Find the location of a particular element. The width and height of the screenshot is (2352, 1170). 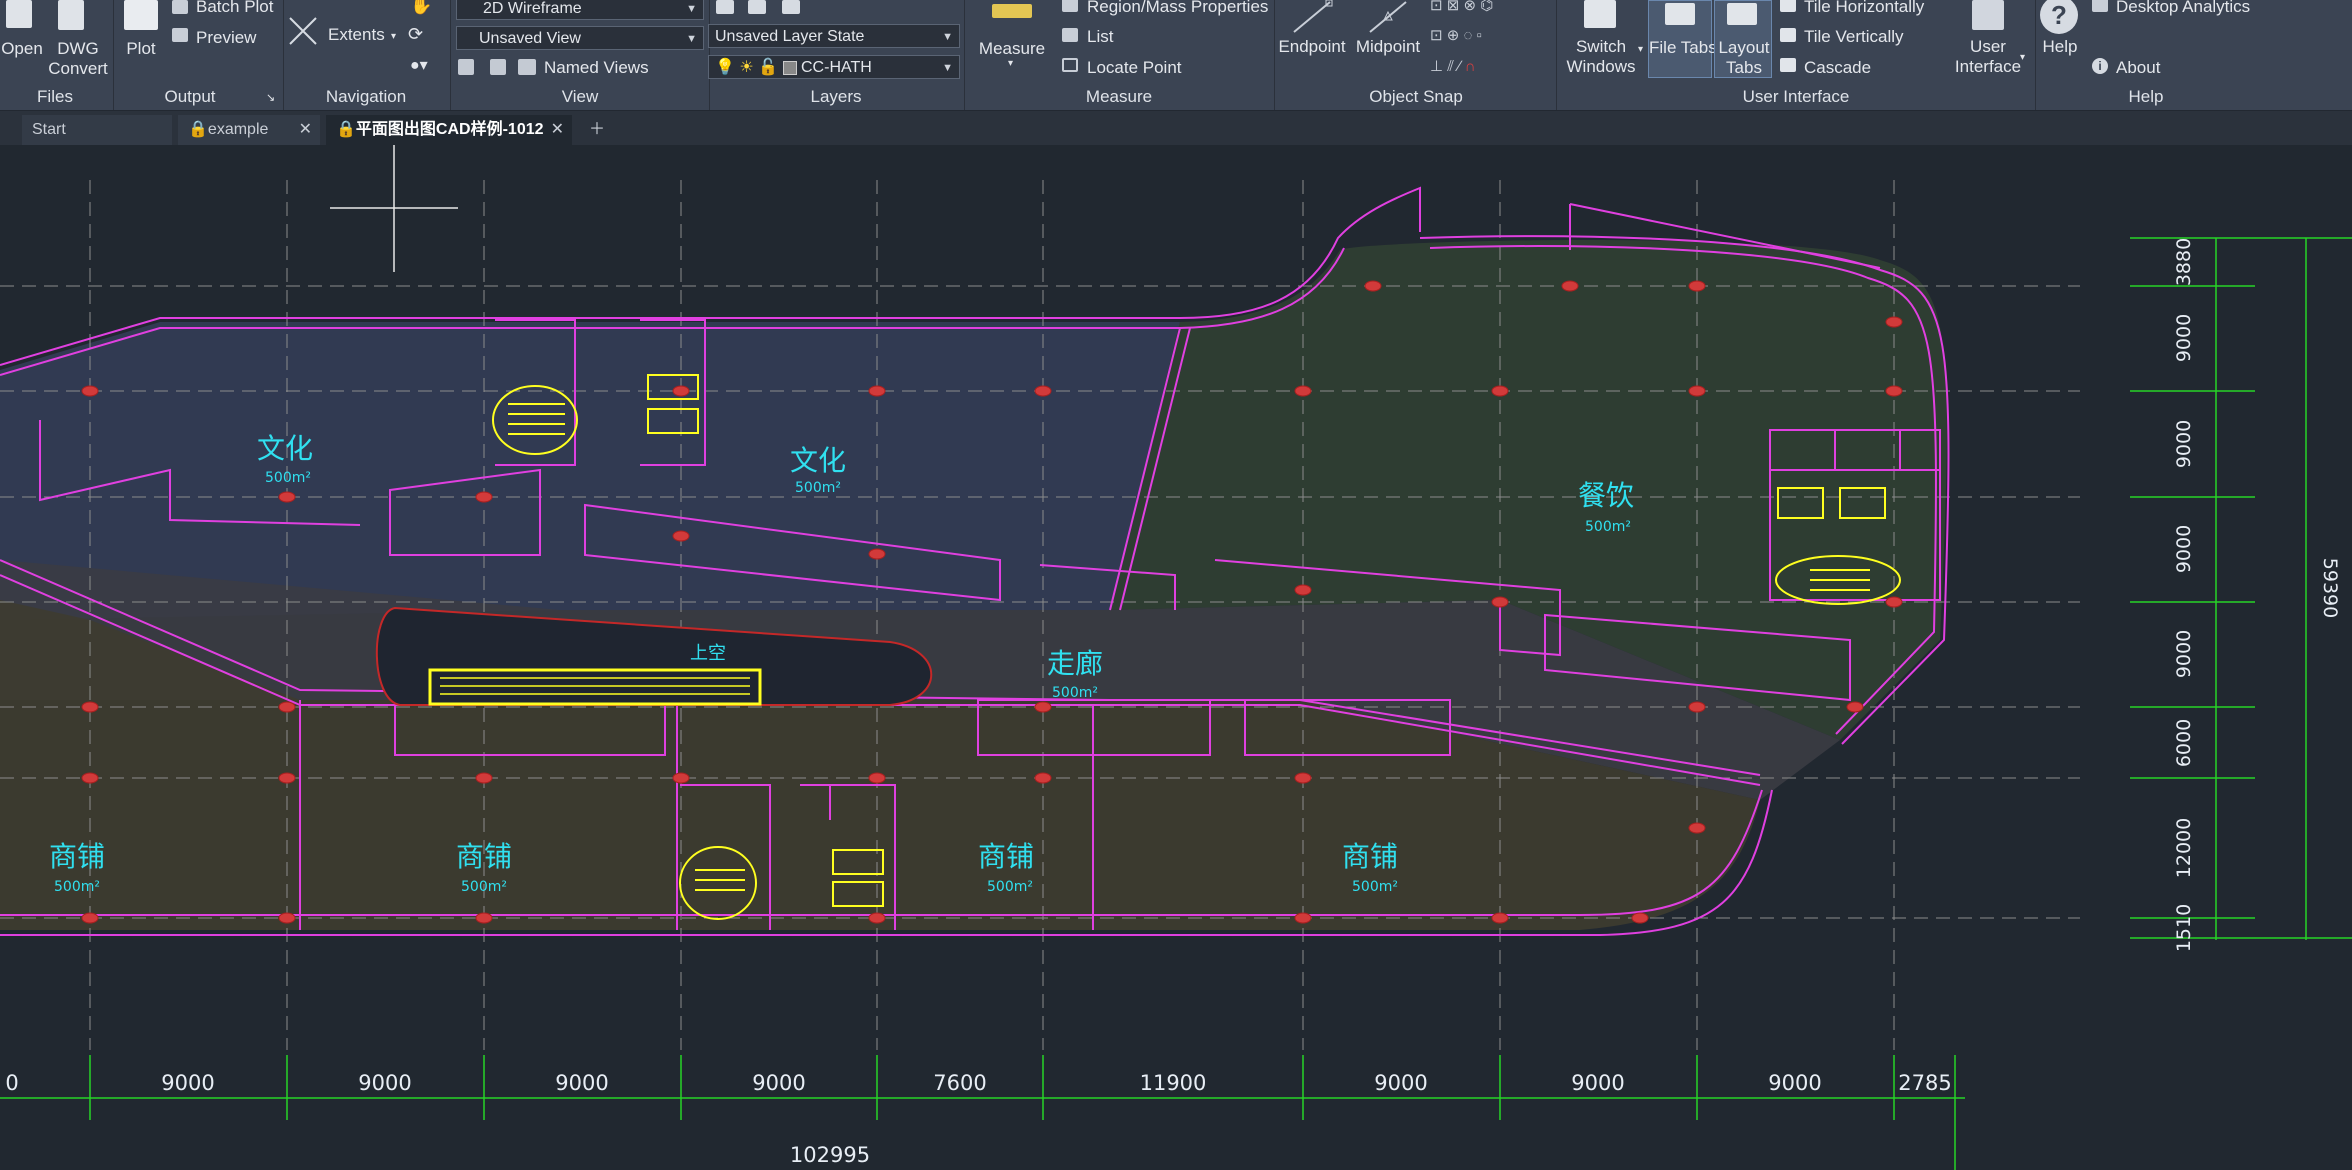

tile-vertically-button: Tile Vertically is located at coordinates (1854, 37).